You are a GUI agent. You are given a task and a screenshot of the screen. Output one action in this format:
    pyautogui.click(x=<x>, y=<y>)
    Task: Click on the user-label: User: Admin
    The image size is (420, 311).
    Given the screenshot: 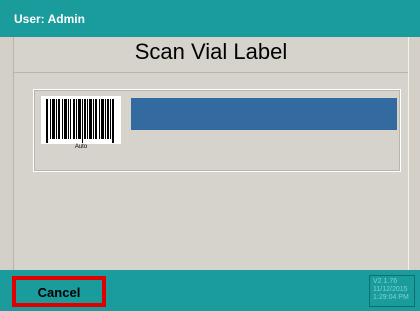 What is the action you would take?
    pyautogui.click(x=49, y=19)
    